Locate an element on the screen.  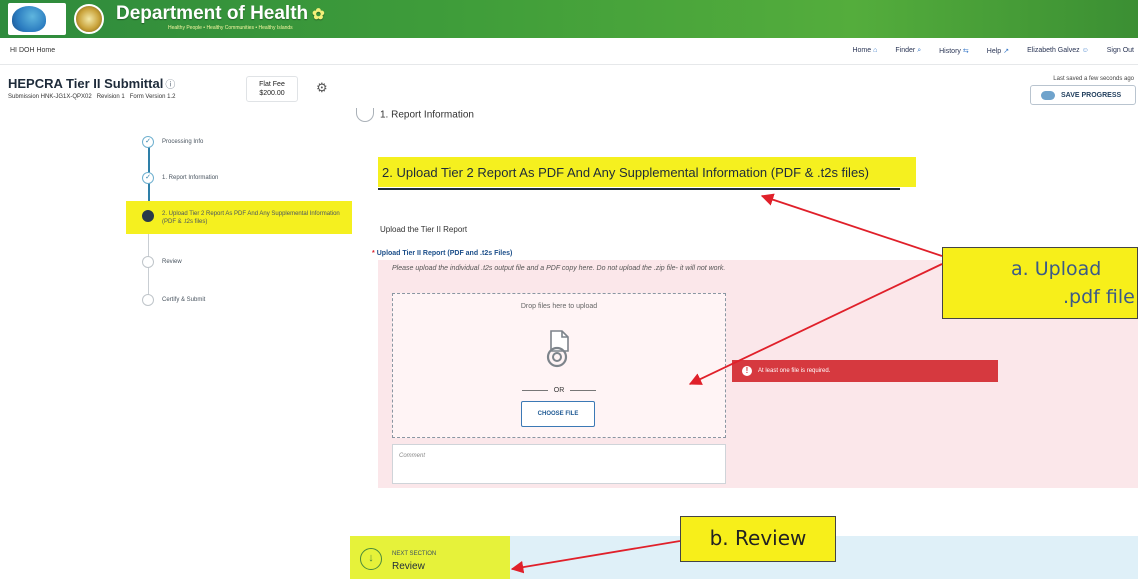
annotation-arrow-to-title is located at coordinates (851, 225).